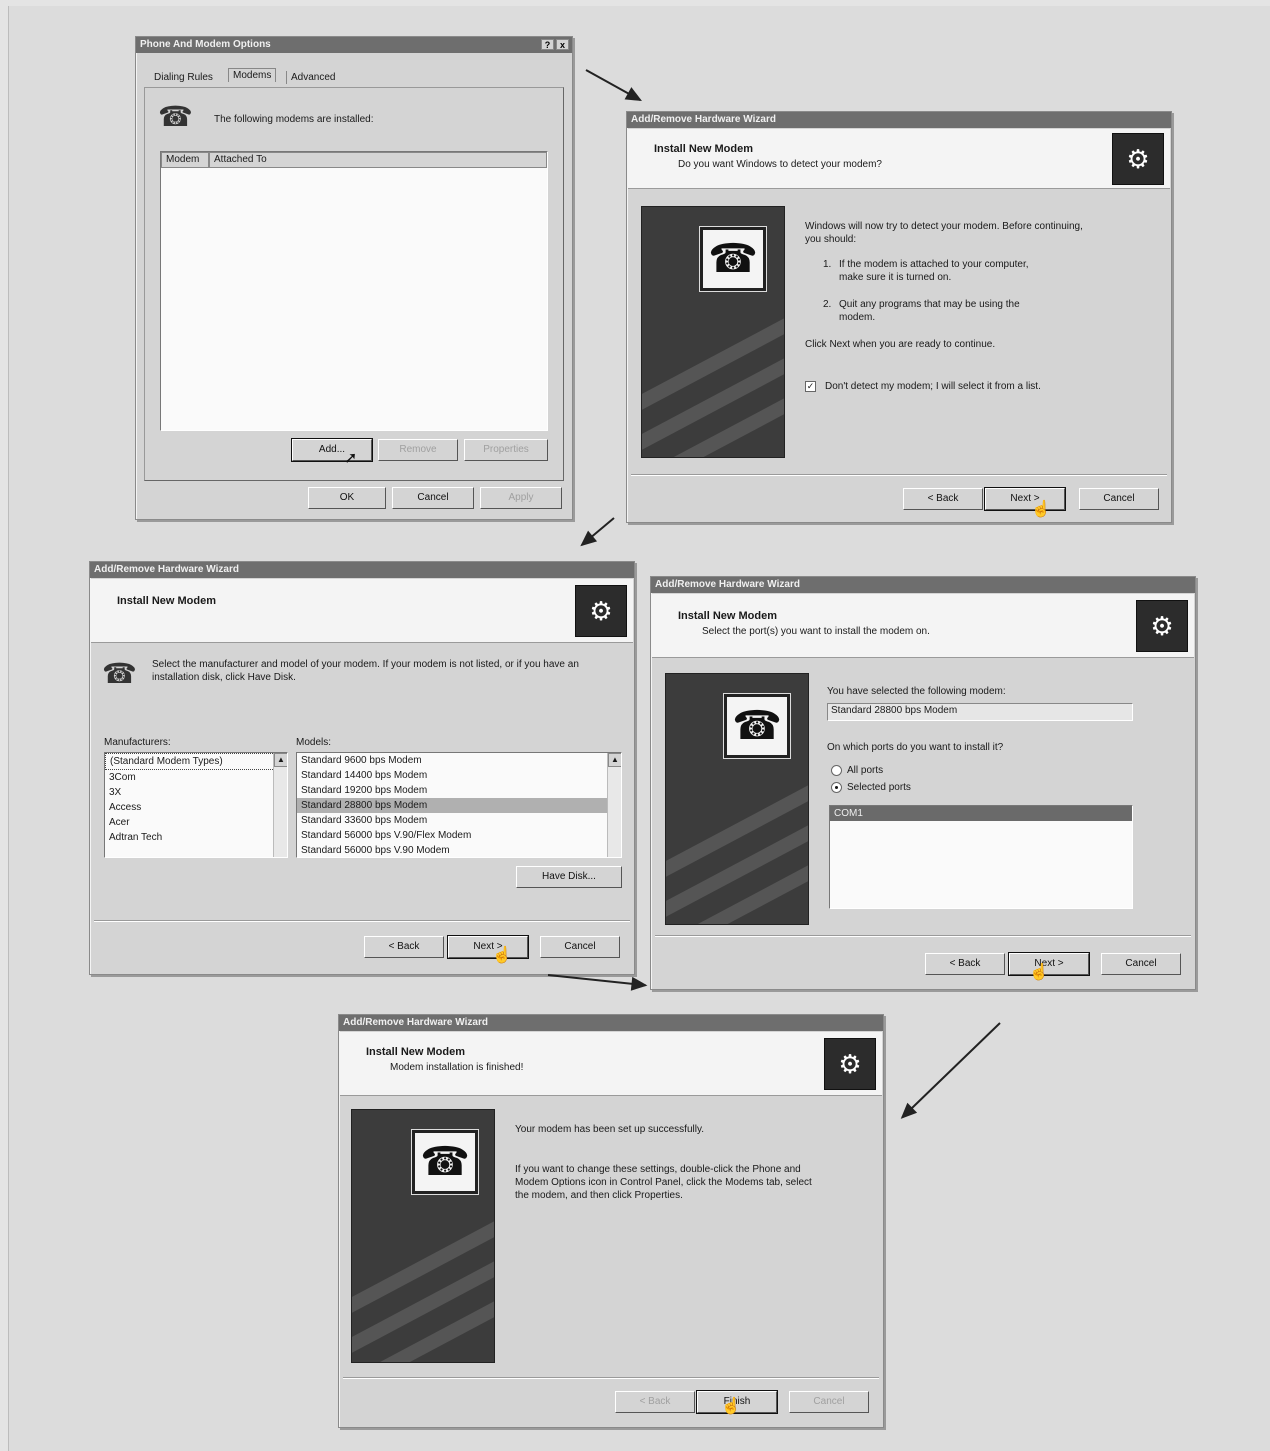 This screenshot has height=1451, width=1270. I want to click on all-ports-radio, so click(836, 770).